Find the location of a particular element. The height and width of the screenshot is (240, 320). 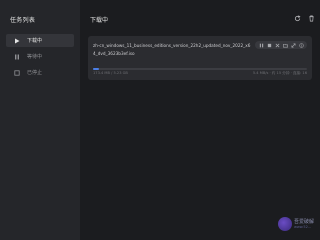

delete-task-button is located at coordinates (277, 45).